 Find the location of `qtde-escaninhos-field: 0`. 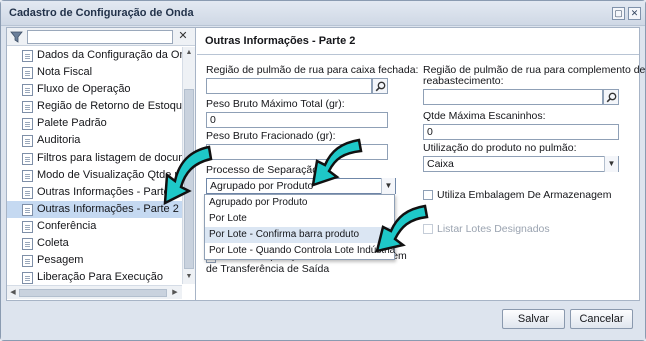

qtde-escaninhos-field: 0 is located at coordinates (521, 132).